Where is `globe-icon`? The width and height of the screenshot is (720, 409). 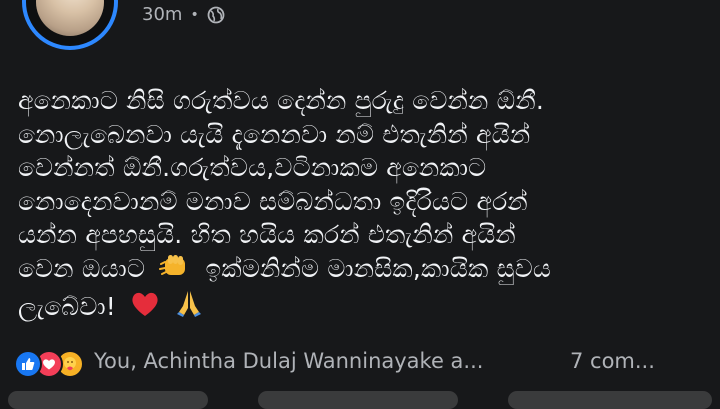
globe-icon is located at coordinates (216, 15).